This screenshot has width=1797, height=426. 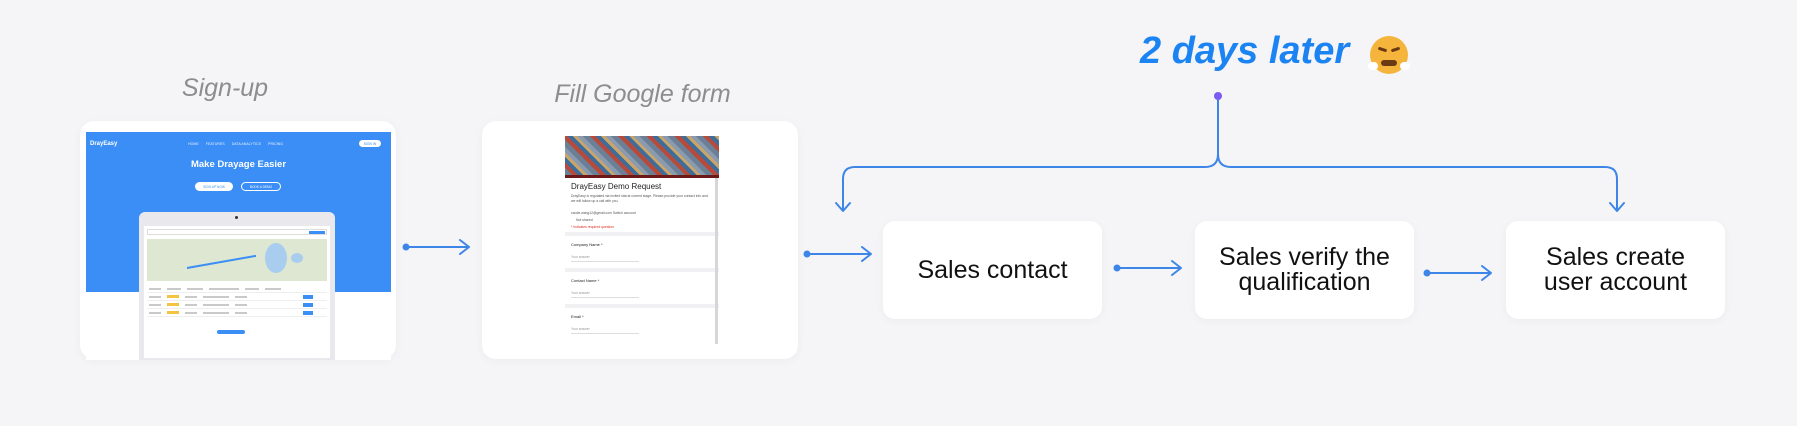 I want to click on step-sales-create-account: Sales create user account, so click(x=1615, y=270).